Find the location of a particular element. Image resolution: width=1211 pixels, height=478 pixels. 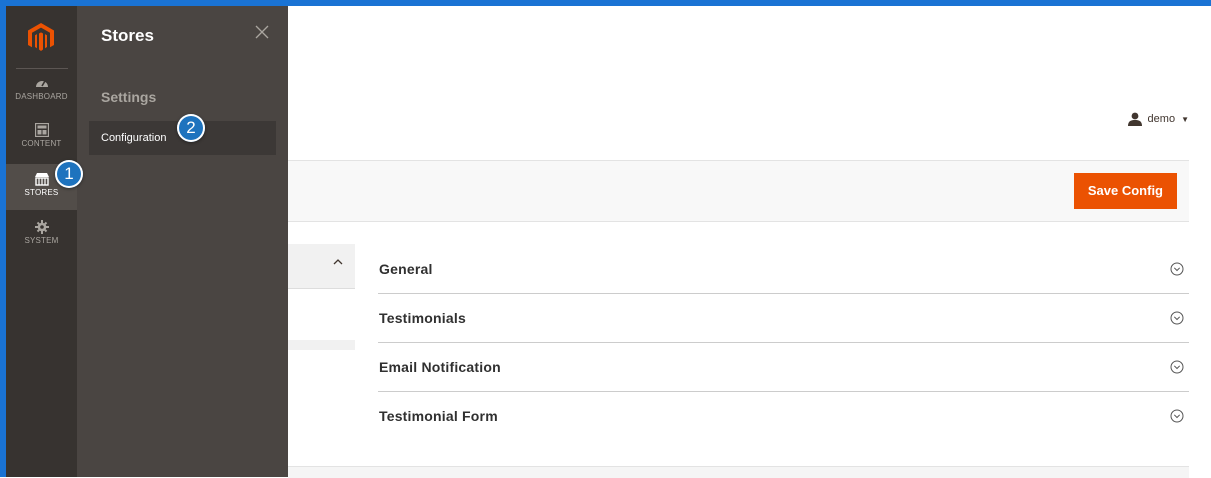

footer-divider is located at coordinates (738, 472).